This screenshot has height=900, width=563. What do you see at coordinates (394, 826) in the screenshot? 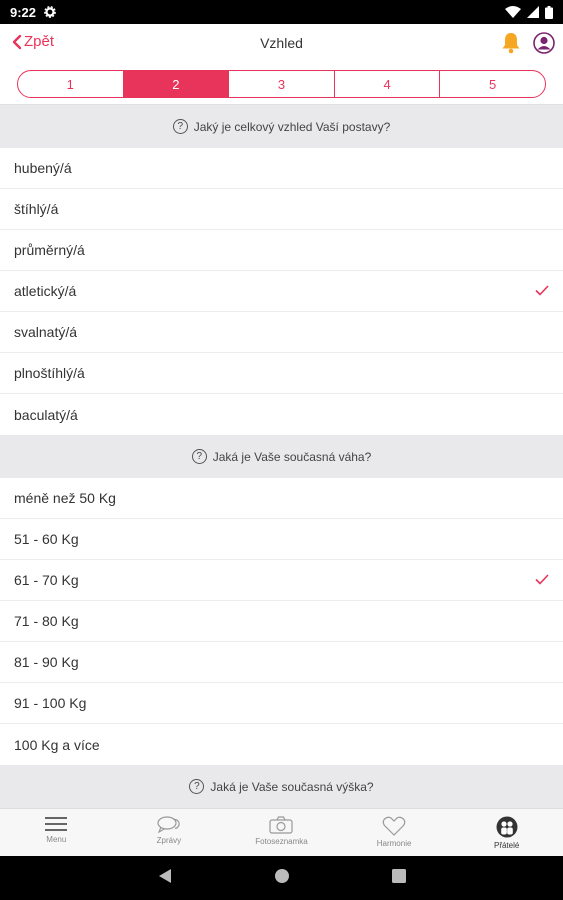
I see `heart-icon` at bounding box center [394, 826].